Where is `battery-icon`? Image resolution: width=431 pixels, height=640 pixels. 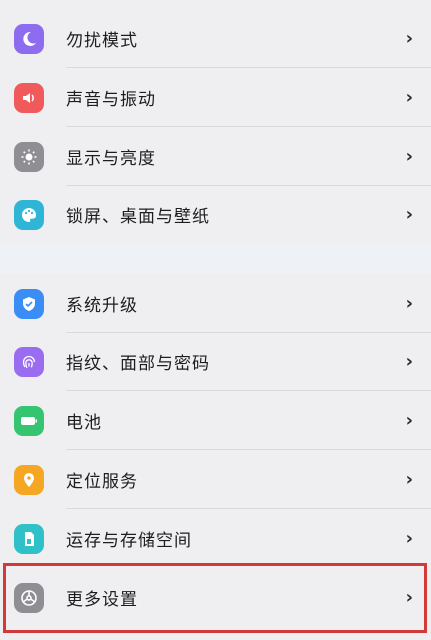
battery-icon is located at coordinates (29, 420).